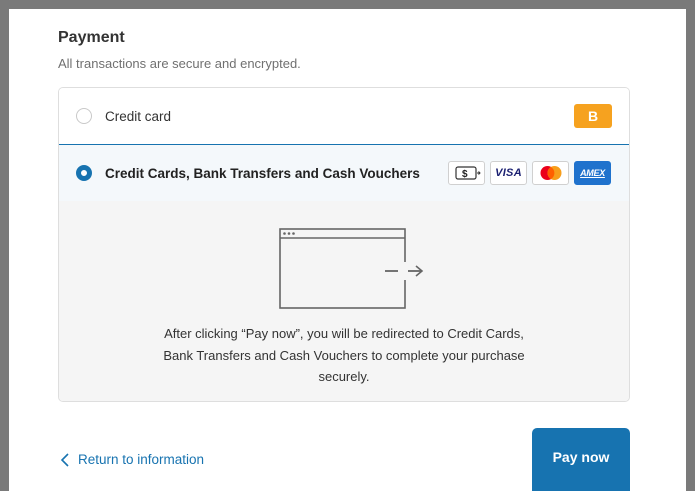  I want to click on amex-icon: AMEX, so click(592, 173).